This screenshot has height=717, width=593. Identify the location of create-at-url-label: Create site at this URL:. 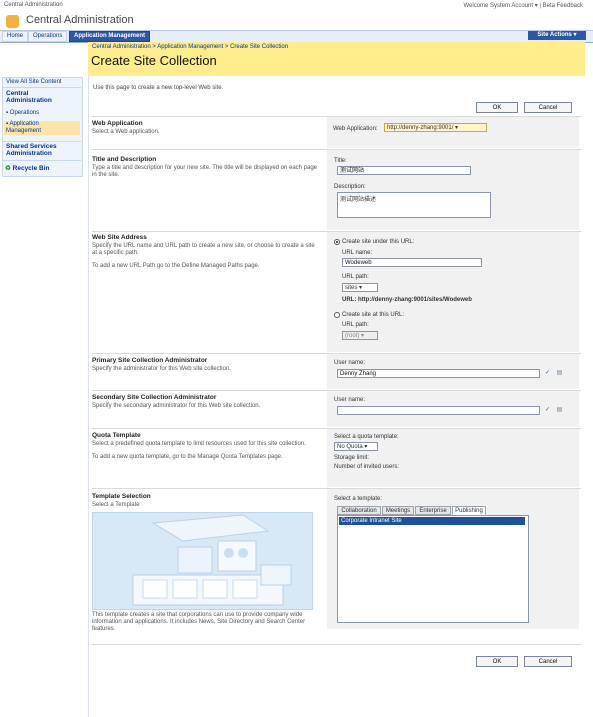
(373, 315).